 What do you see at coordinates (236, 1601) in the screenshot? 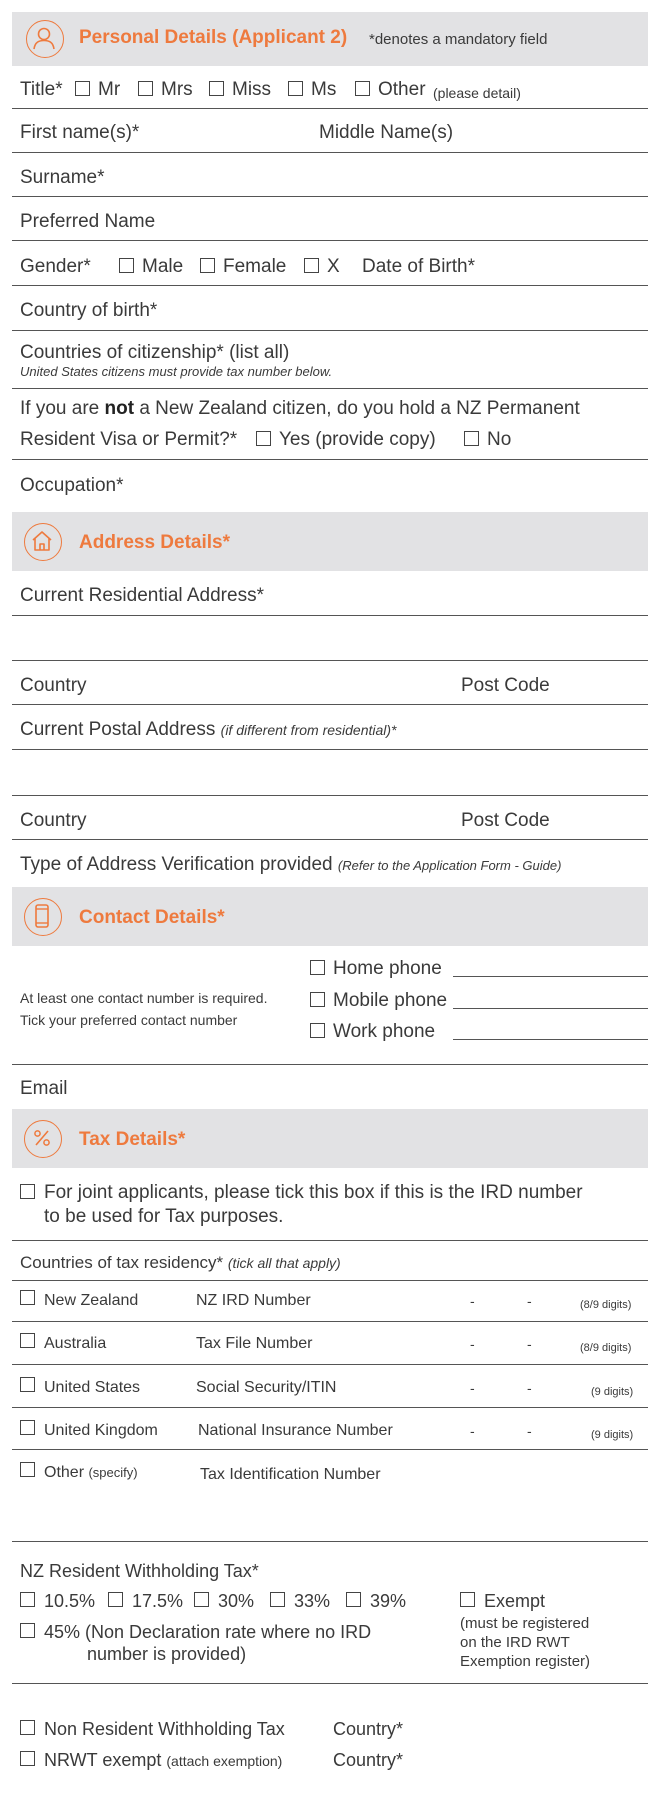
I see `rwt-30-label: 30%` at bounding box center [236, 1601].